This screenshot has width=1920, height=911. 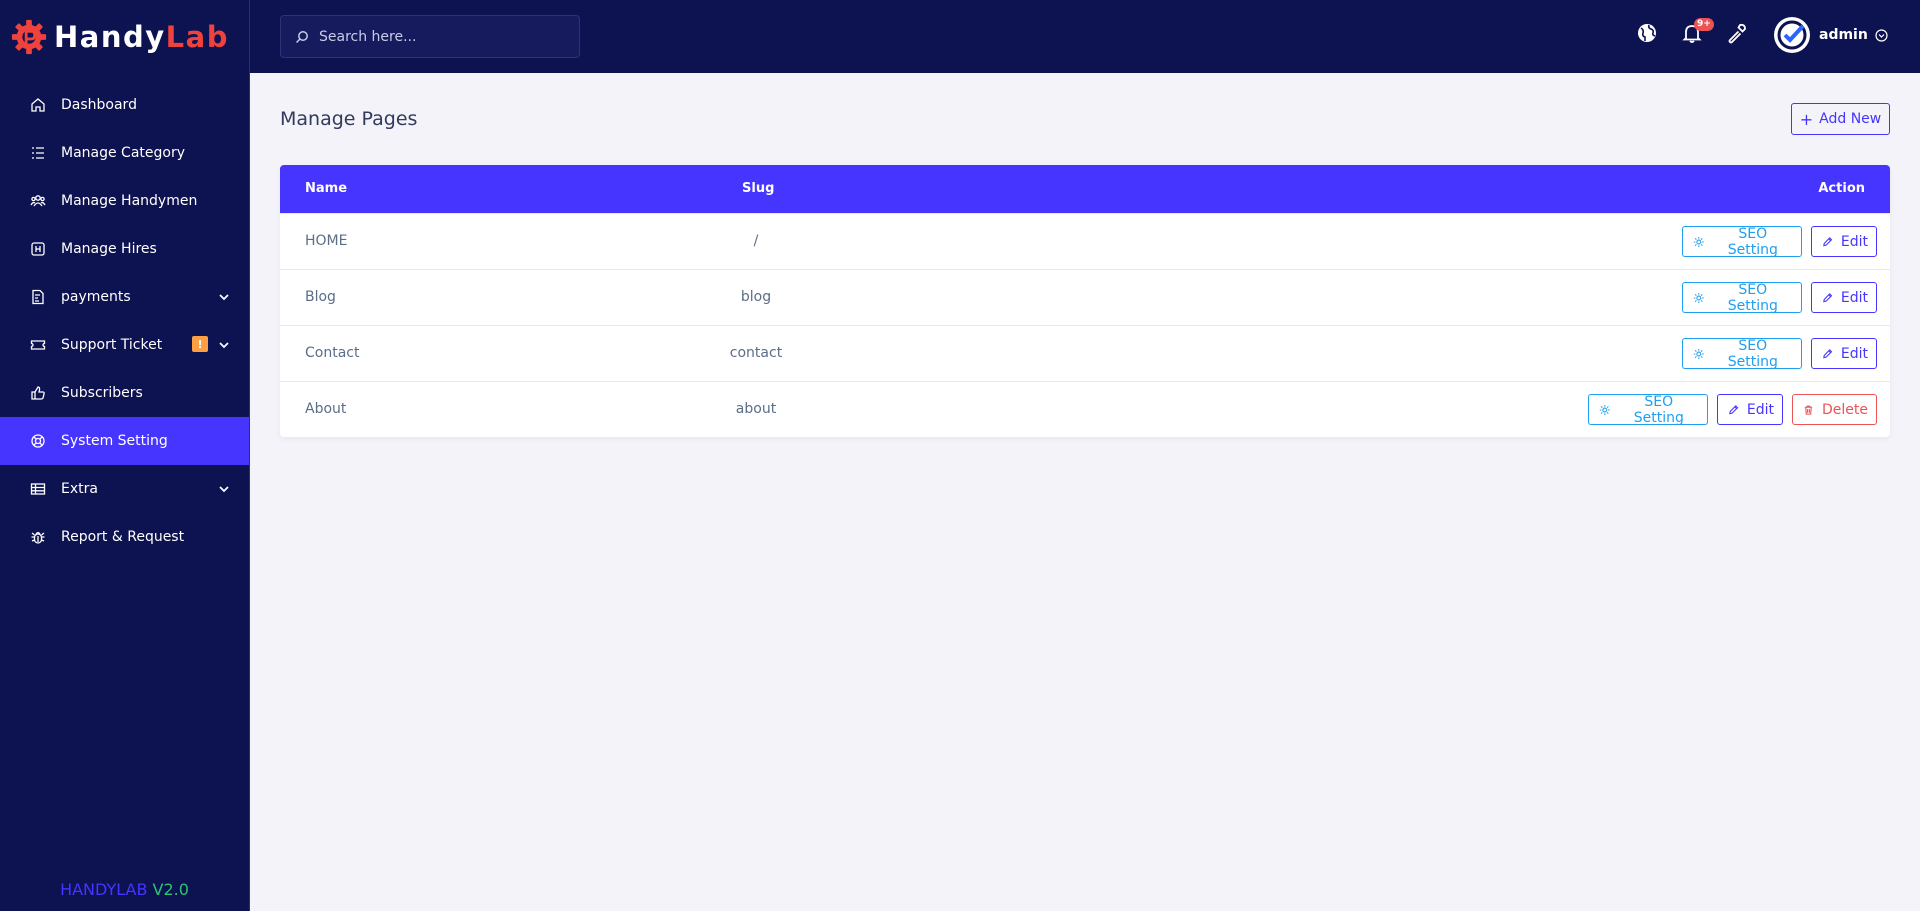 I want to click on page-name: Contact, so click(x=332, y=353).